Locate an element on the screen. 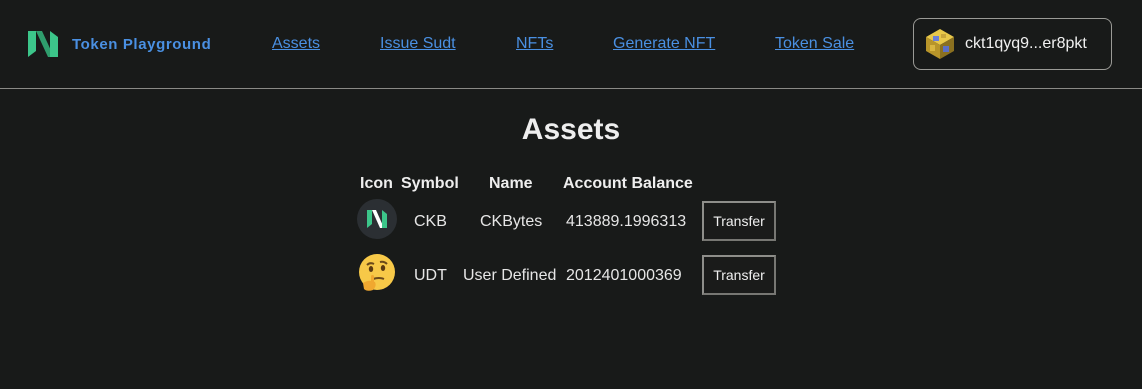 The height and width of the screenshot is (389, 1142). nav-link-assets: Assets is located at coordinates (296, 44).